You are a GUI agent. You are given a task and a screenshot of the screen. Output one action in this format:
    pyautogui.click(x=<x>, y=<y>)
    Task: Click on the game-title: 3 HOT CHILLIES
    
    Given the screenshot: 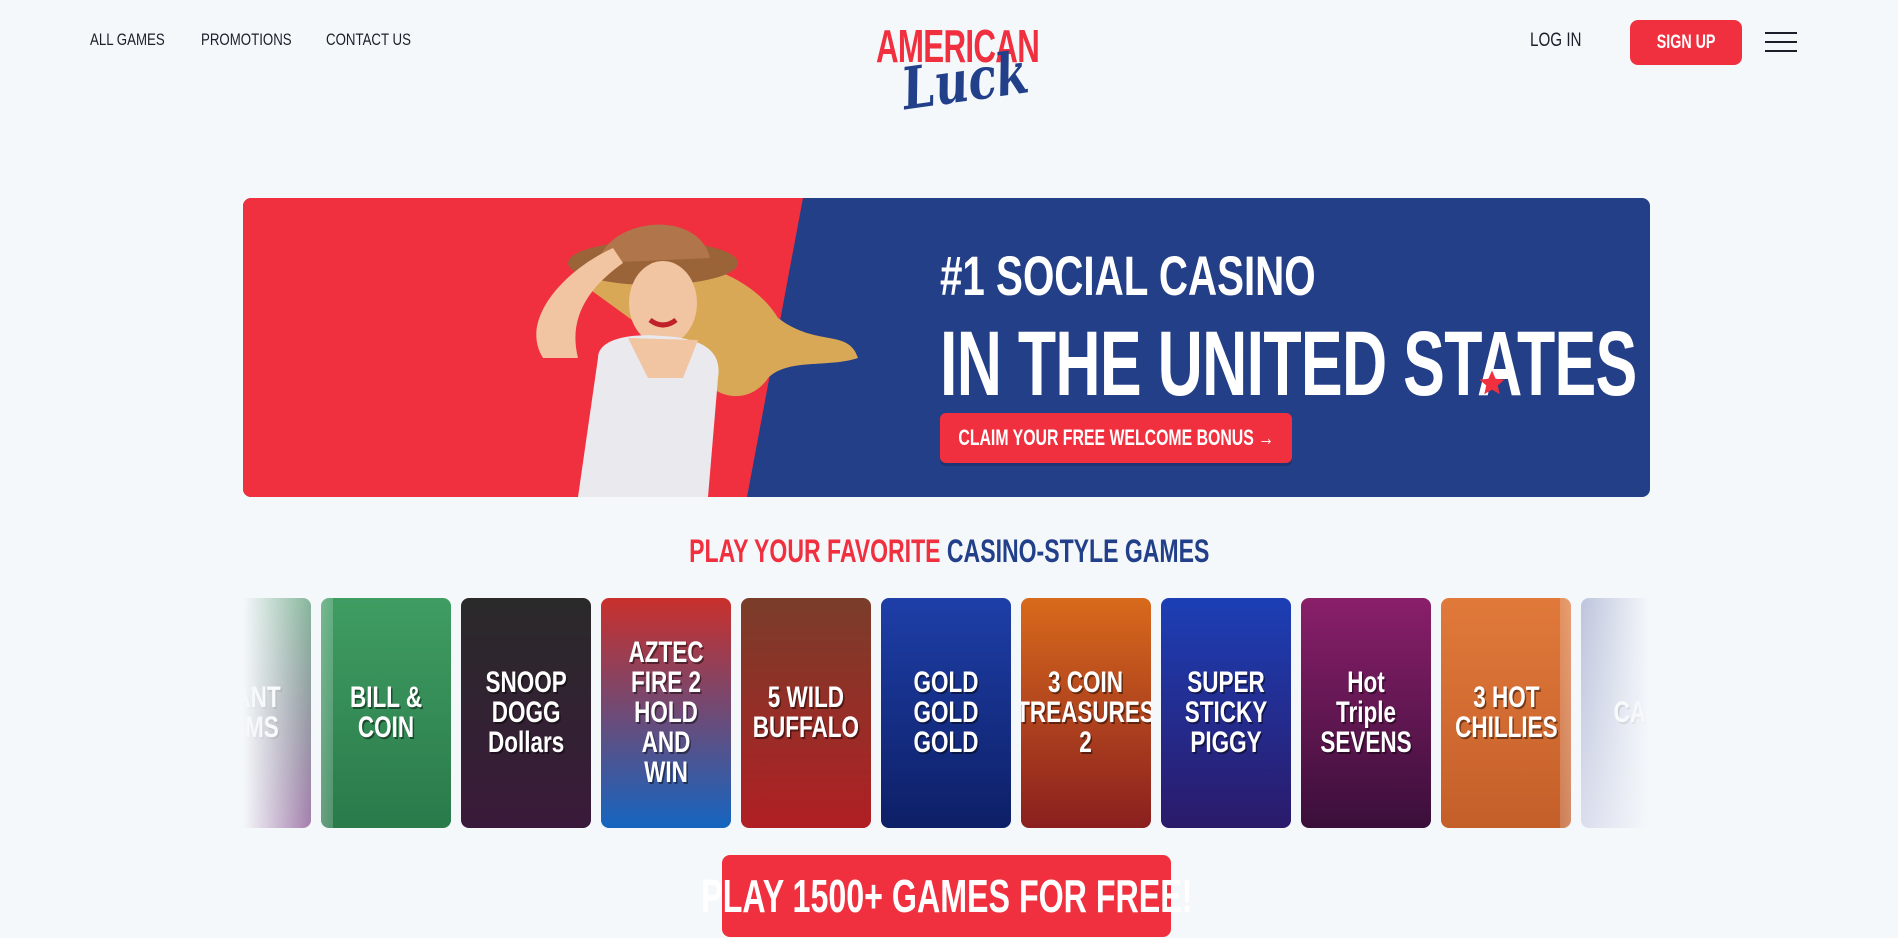 What is the action you would take?
    pyautogui.click(x=1506, y=712)
    